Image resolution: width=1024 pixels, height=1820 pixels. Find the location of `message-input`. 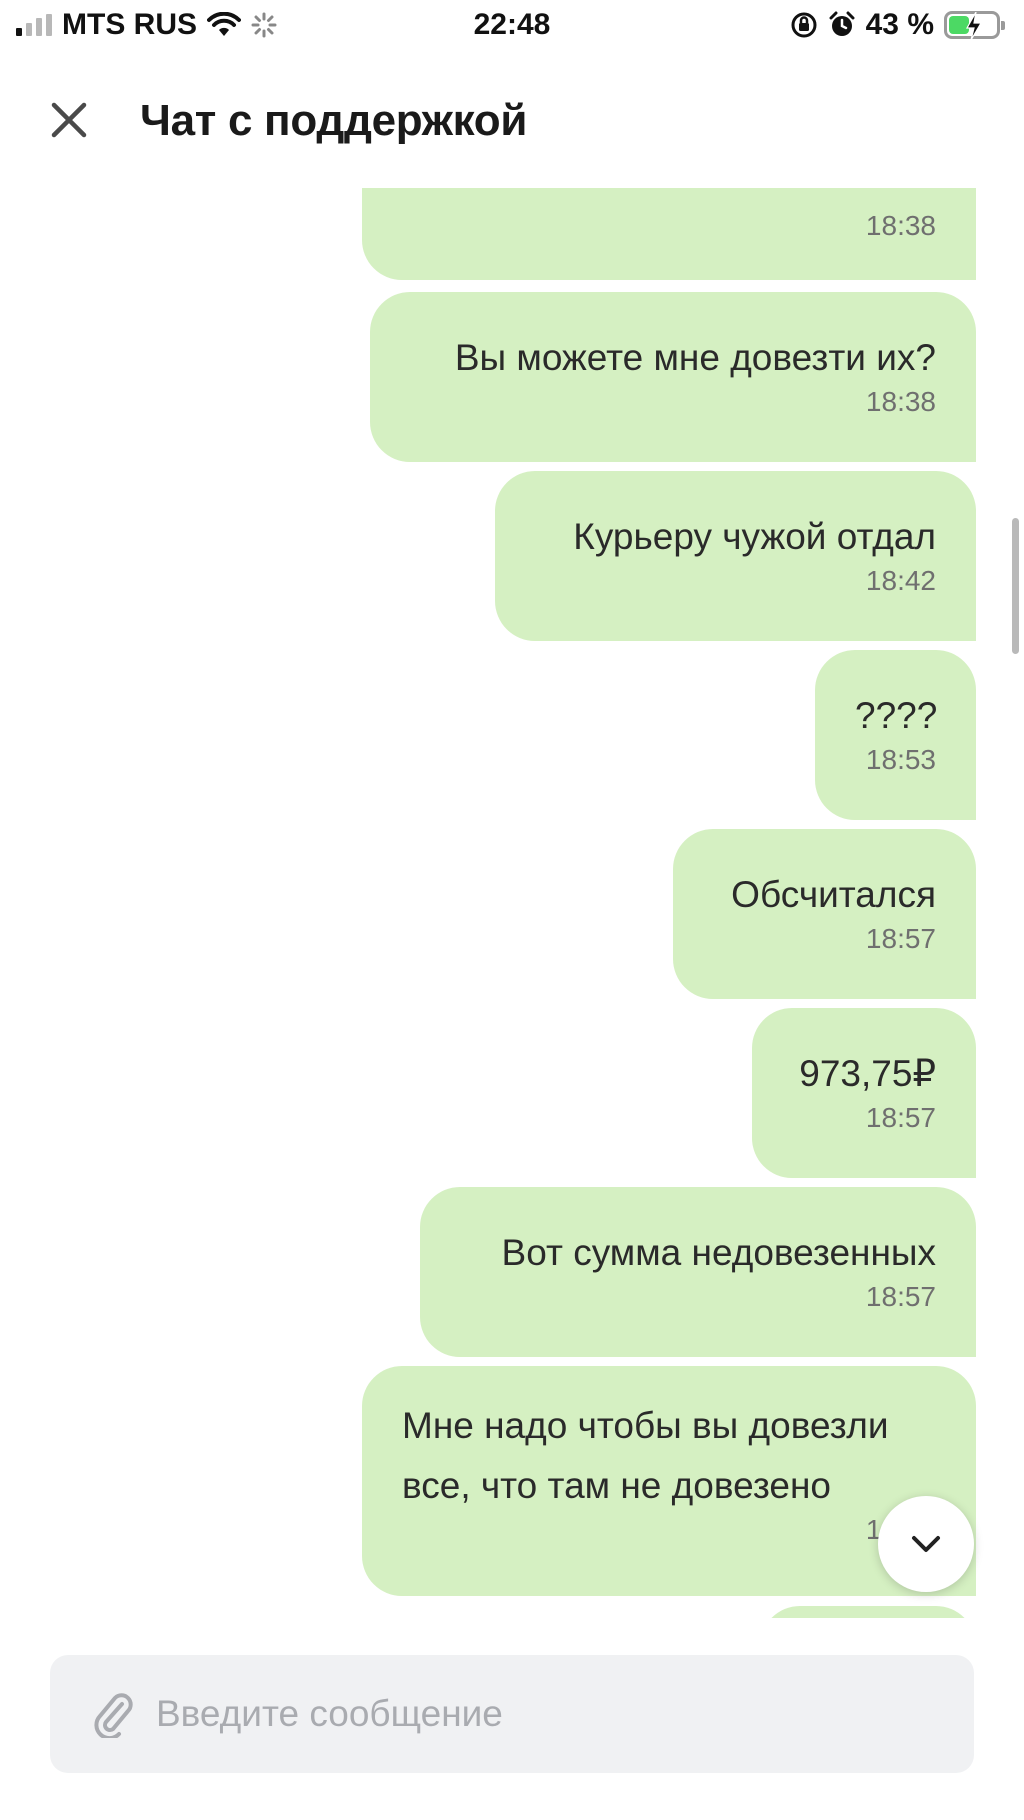

message-input is located at coordinates (536, 1714).